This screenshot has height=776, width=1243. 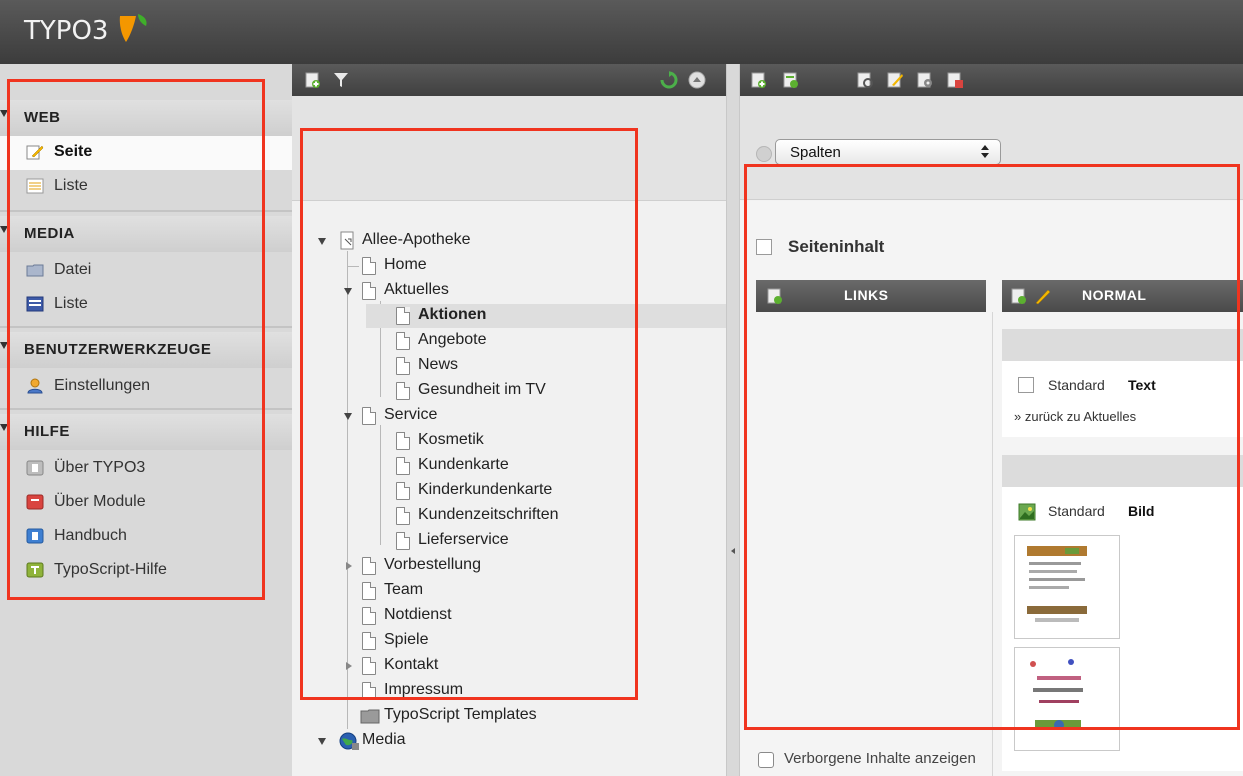 I want to click on menu-group-label: HILFE, so click(x=47, y=431).